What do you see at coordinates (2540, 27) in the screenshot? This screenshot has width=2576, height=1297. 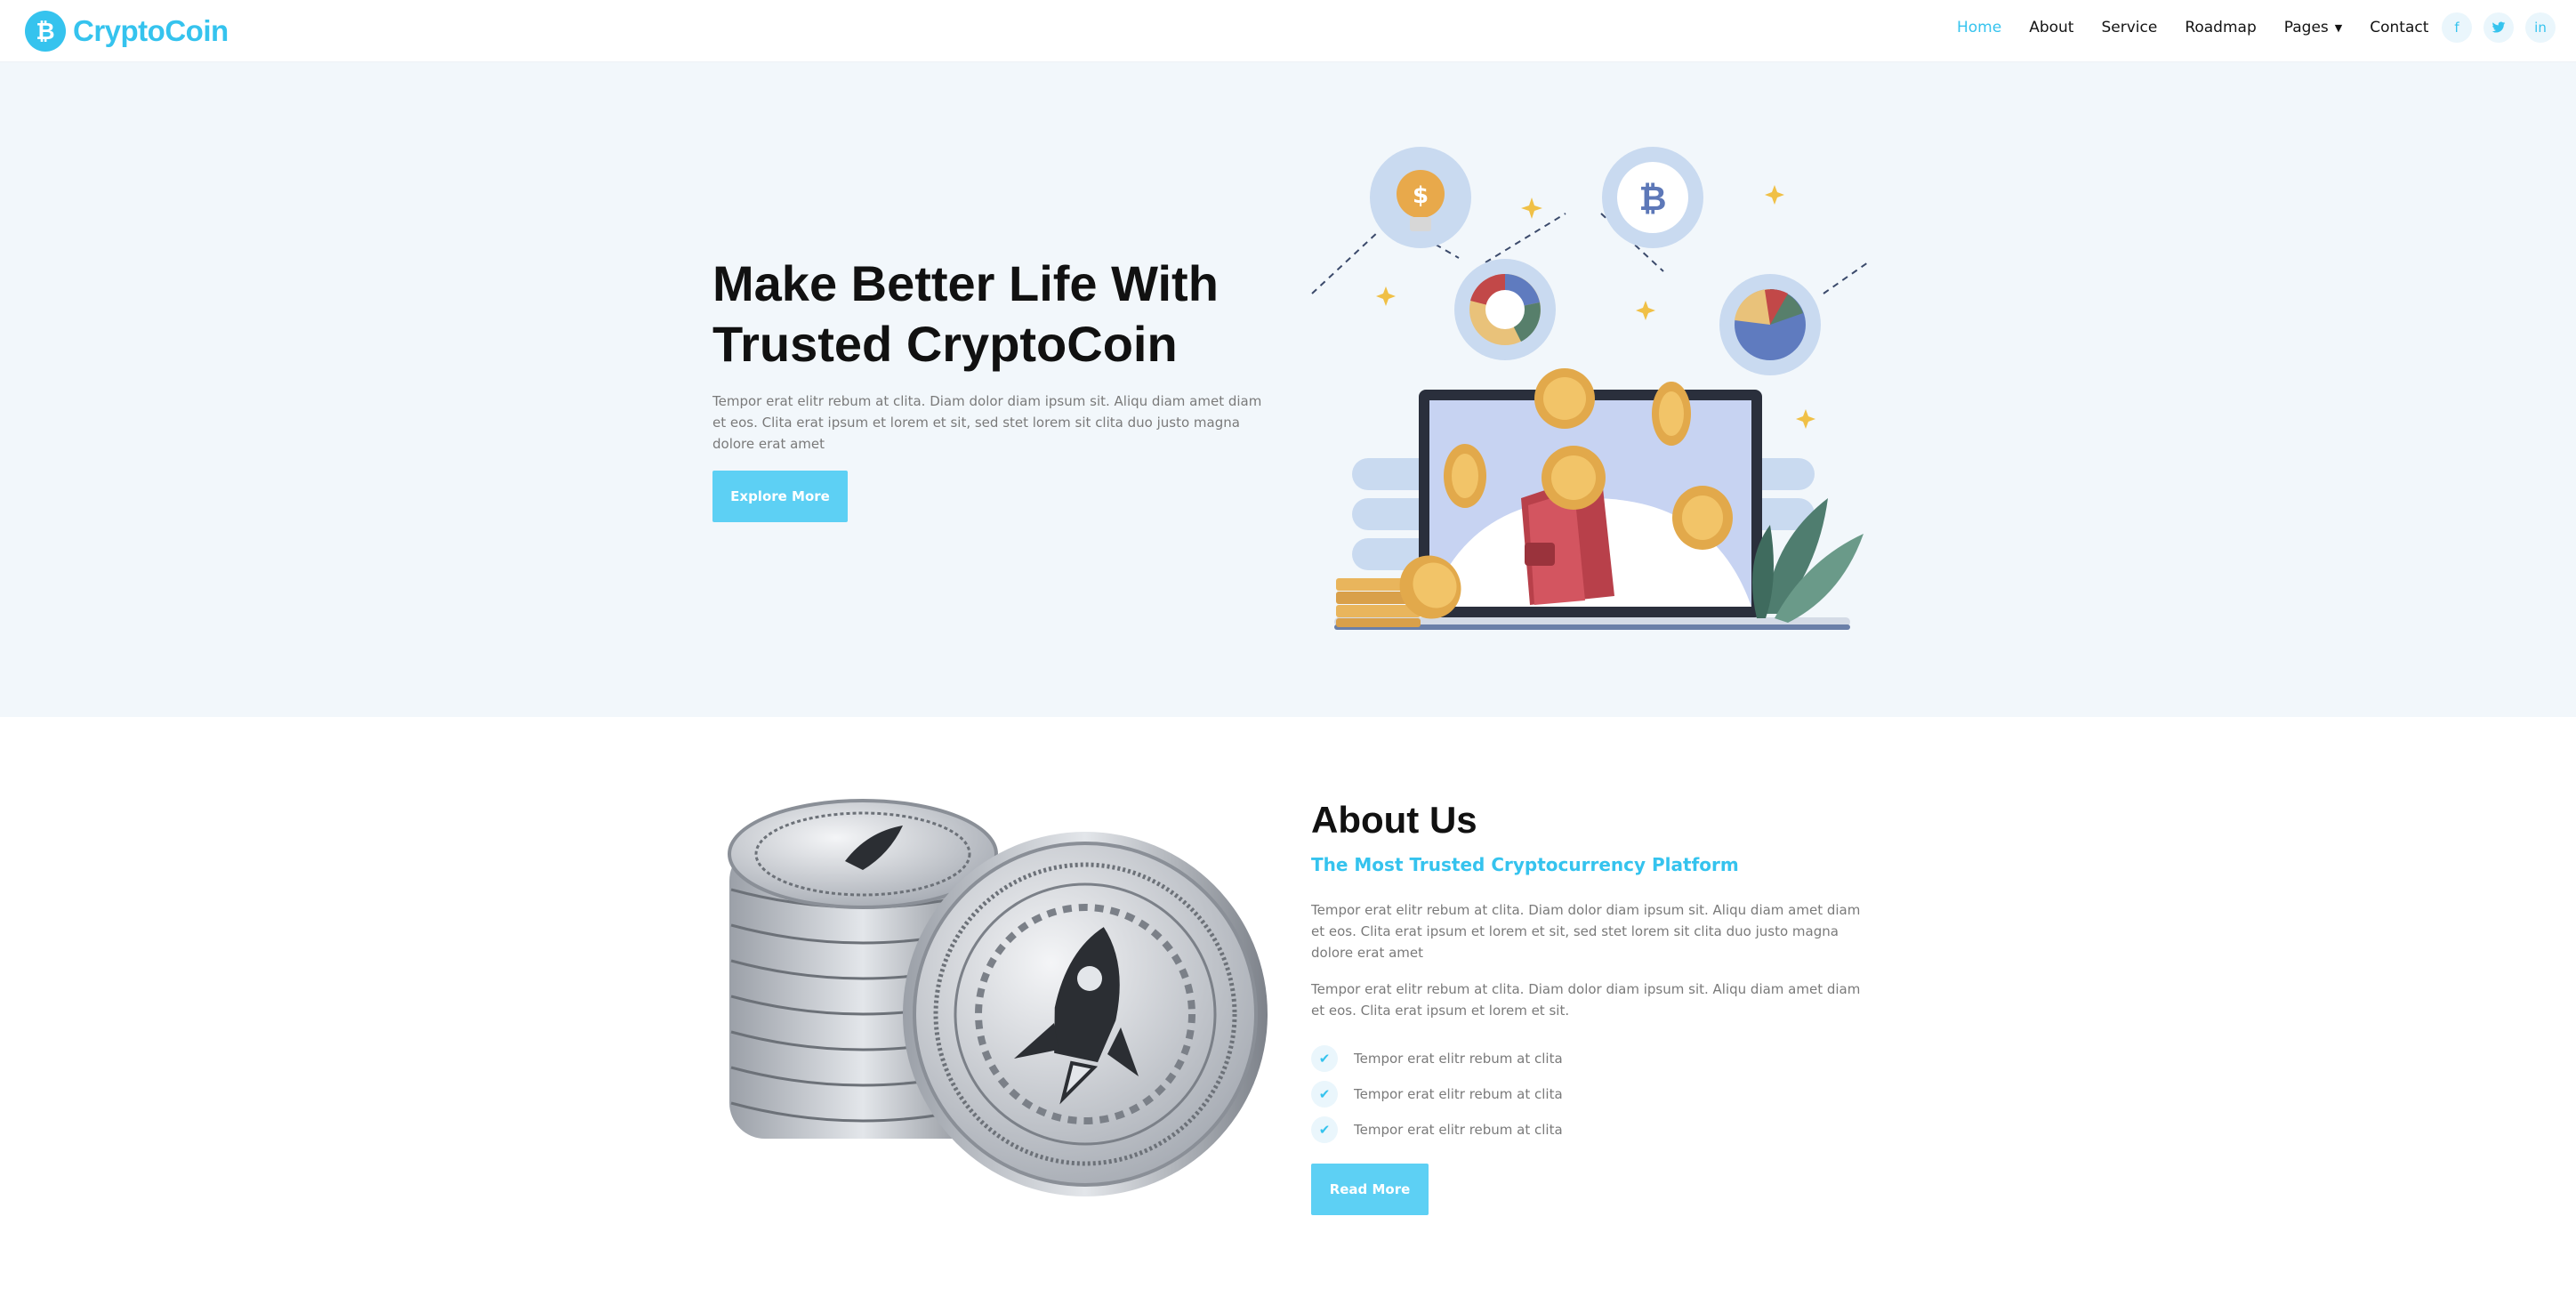 I see `linkedin-icon: in` at bounding box center [2540, 27].